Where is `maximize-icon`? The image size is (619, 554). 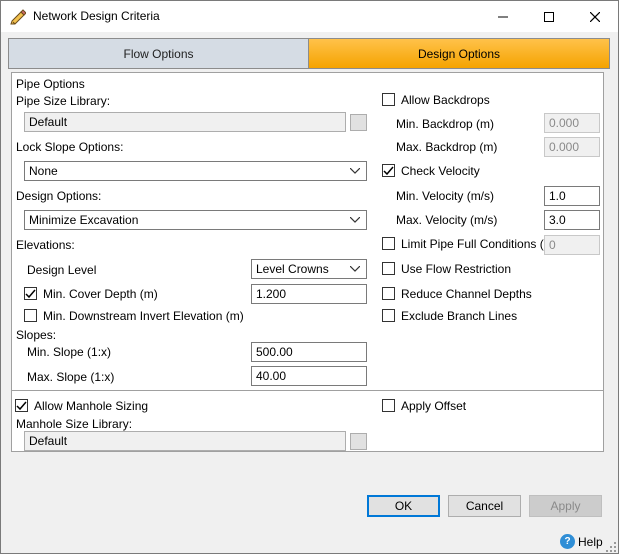 maximize-icon is located at coordinates (549, 16).